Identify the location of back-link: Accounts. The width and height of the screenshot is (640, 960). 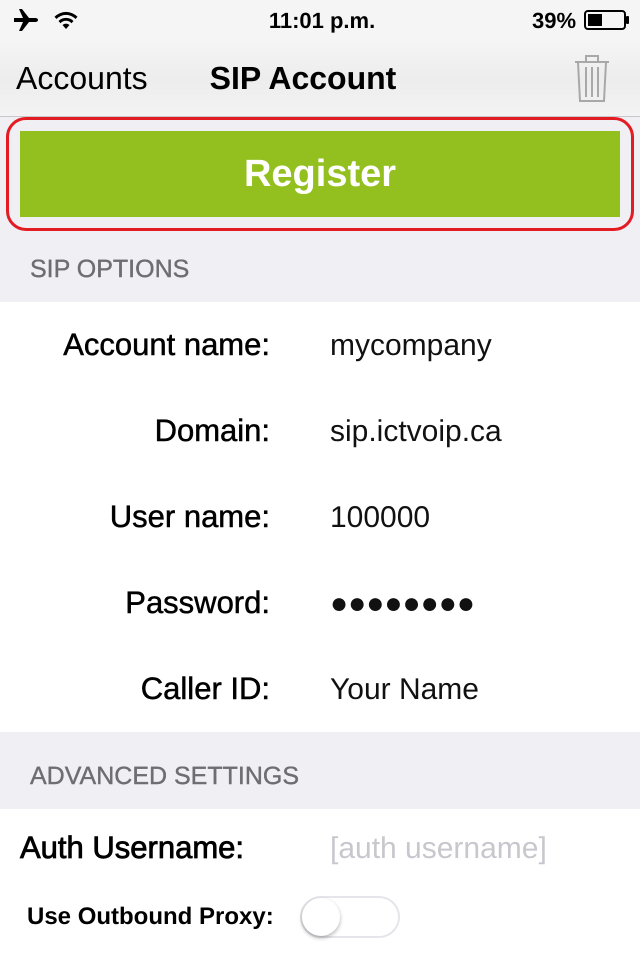
(82, 78).